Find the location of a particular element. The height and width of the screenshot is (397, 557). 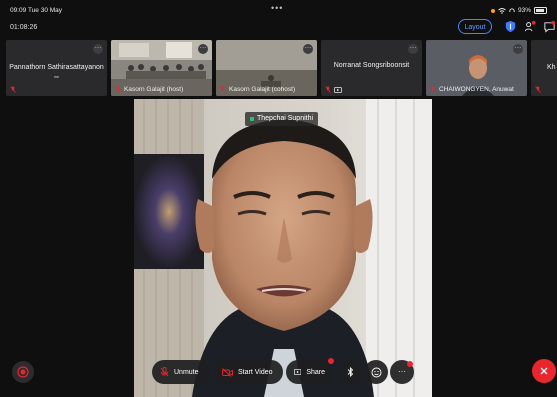

status-bar: 09:09 Tue 30 May ••• 93% is located at coordinates (278, 8).